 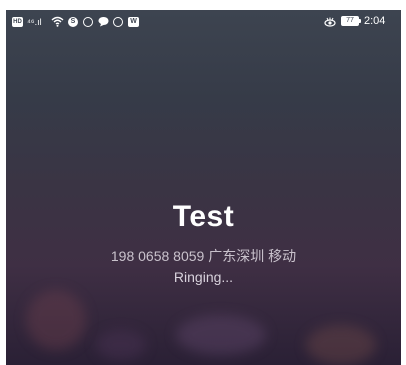 What do you see at coordinates (375, 21) in the screenshot?
I see `status-time: 2:04` at bounding box center [375, 21].